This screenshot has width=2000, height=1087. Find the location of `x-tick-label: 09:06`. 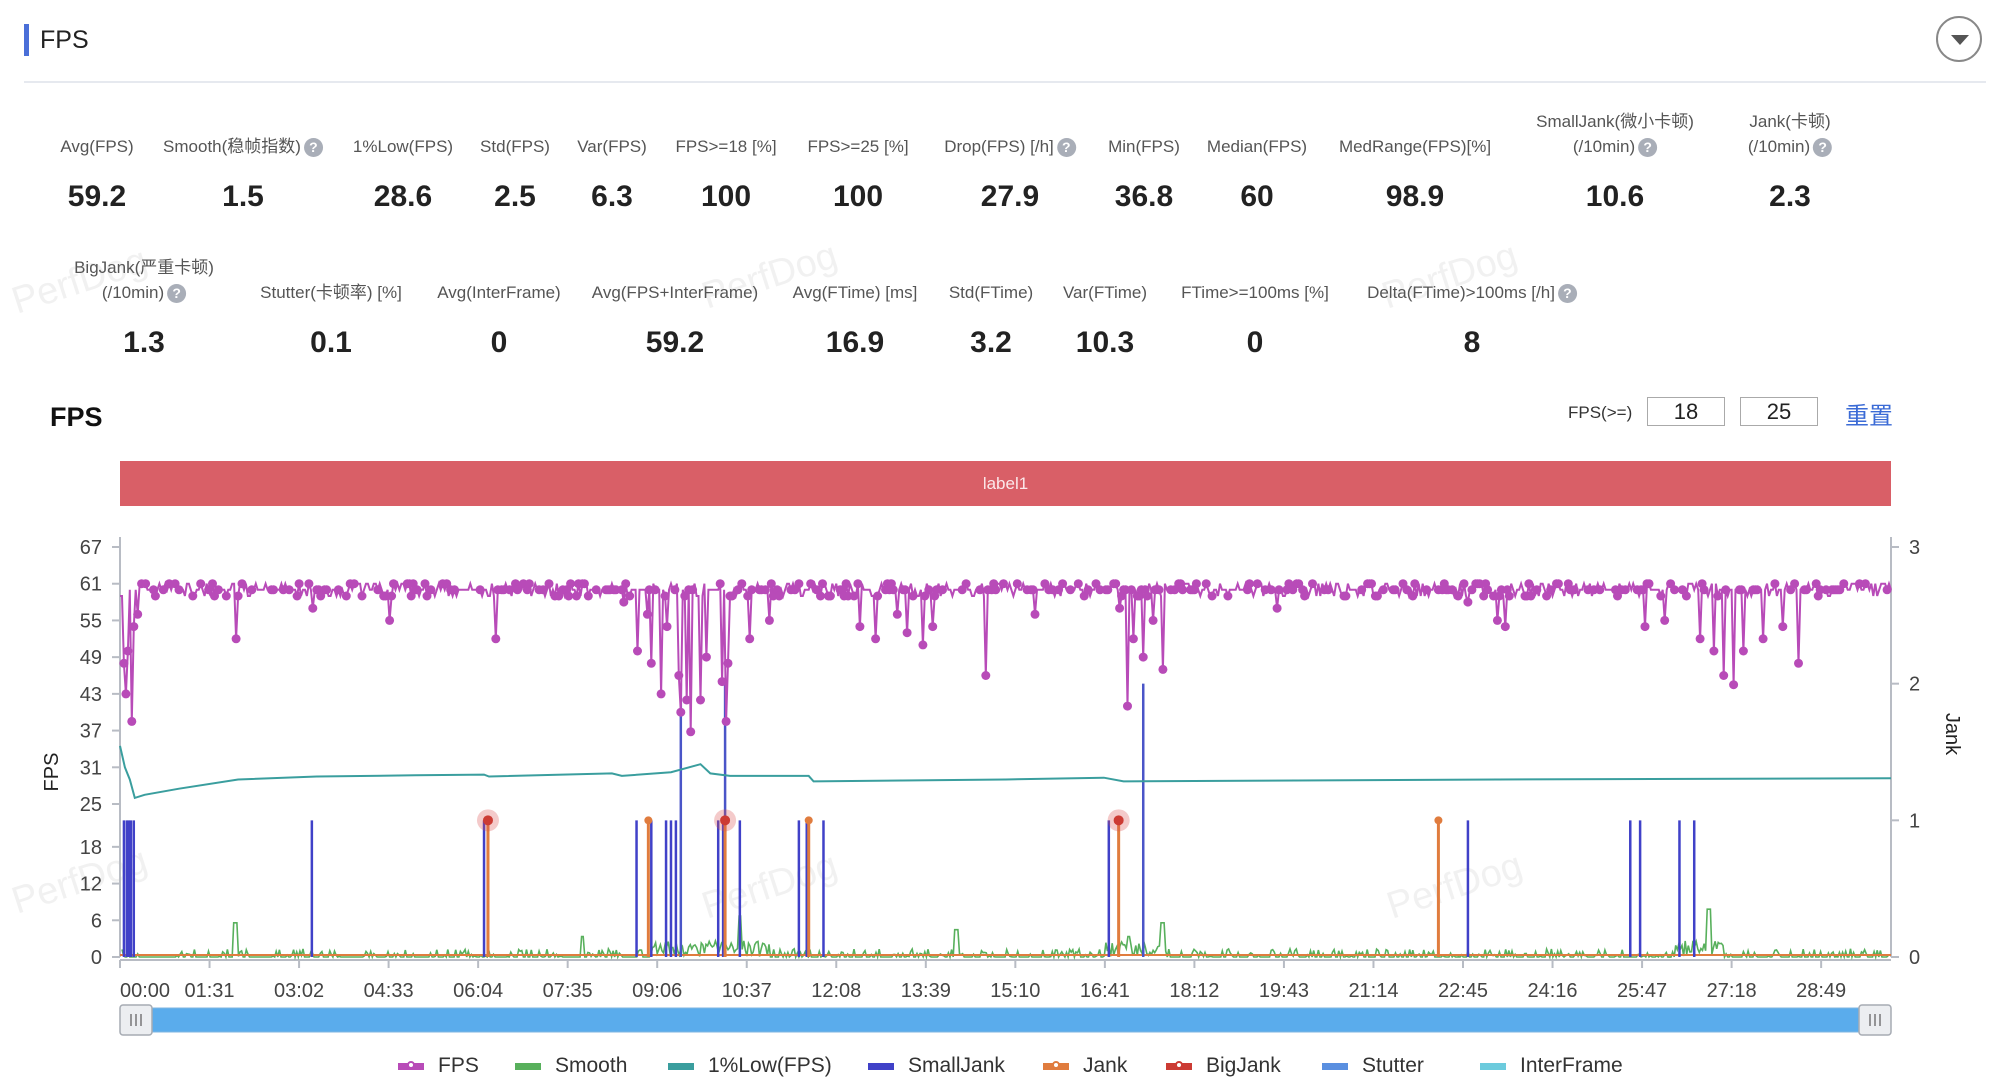

x-tick-label: 09:06 is located at coordinates (657, 991).